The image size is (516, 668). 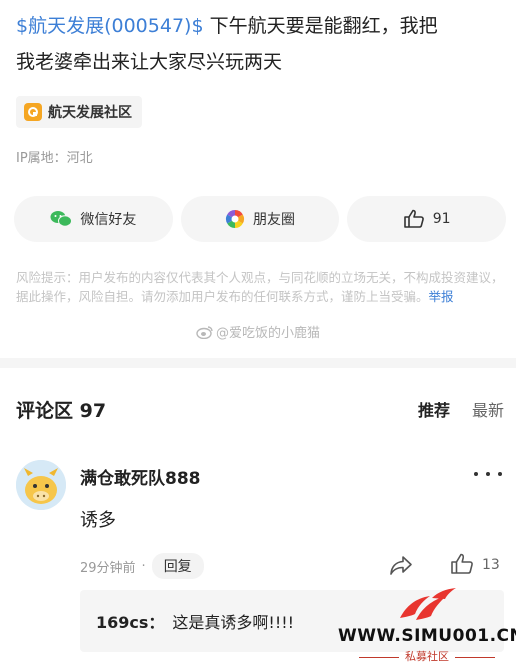 I want to click on comment-user-name: 满仓敢死队888, so click(x=140, y=476).